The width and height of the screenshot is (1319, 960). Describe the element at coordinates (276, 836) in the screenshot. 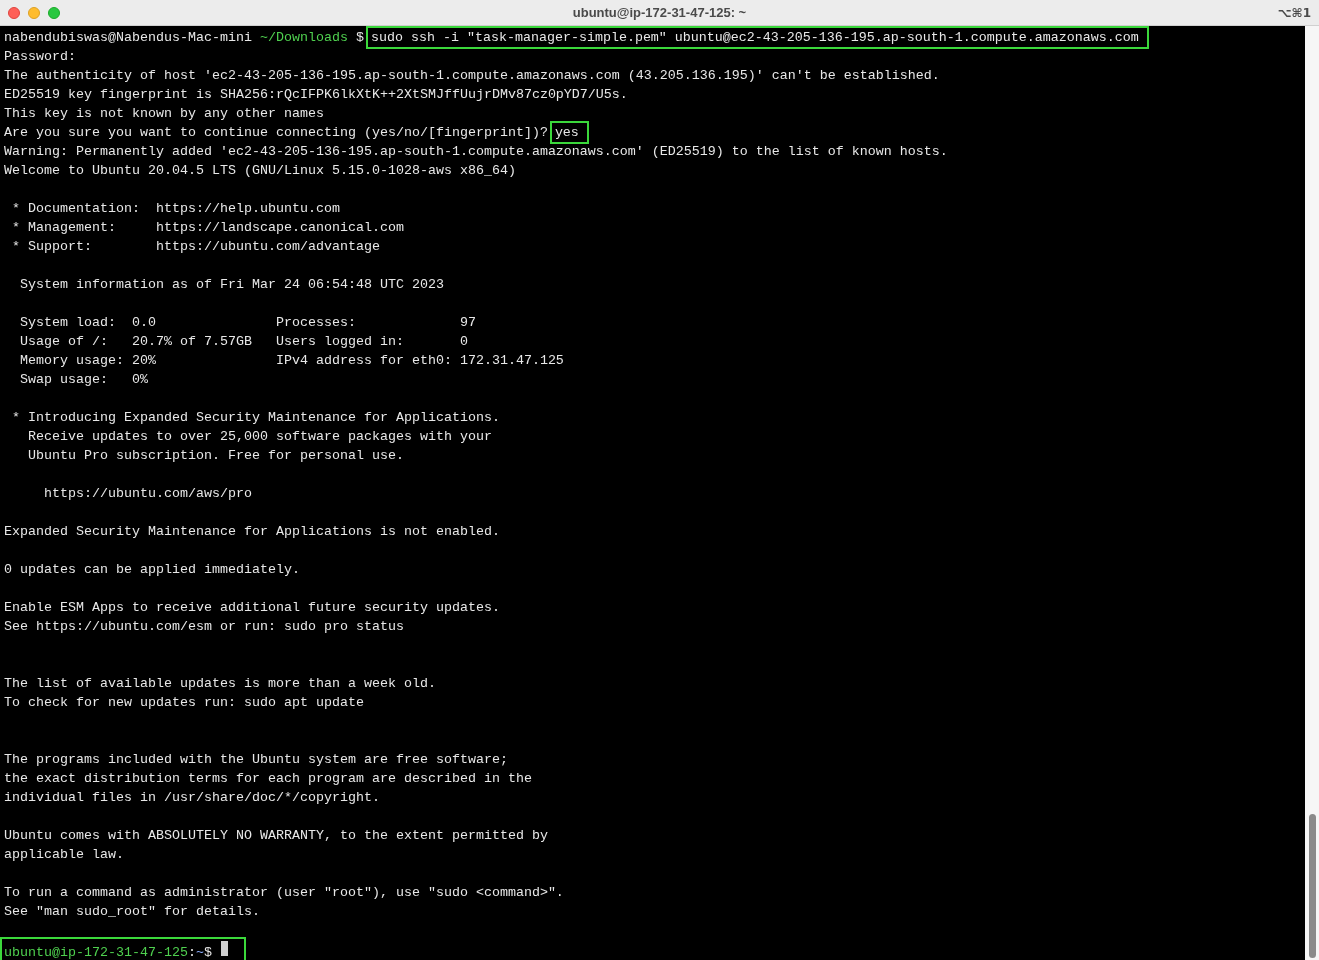

I see `terminal-line: Ubuntu comes with ABSOLUTELY NO WARRANTY, to the extent permitted by` at that location.